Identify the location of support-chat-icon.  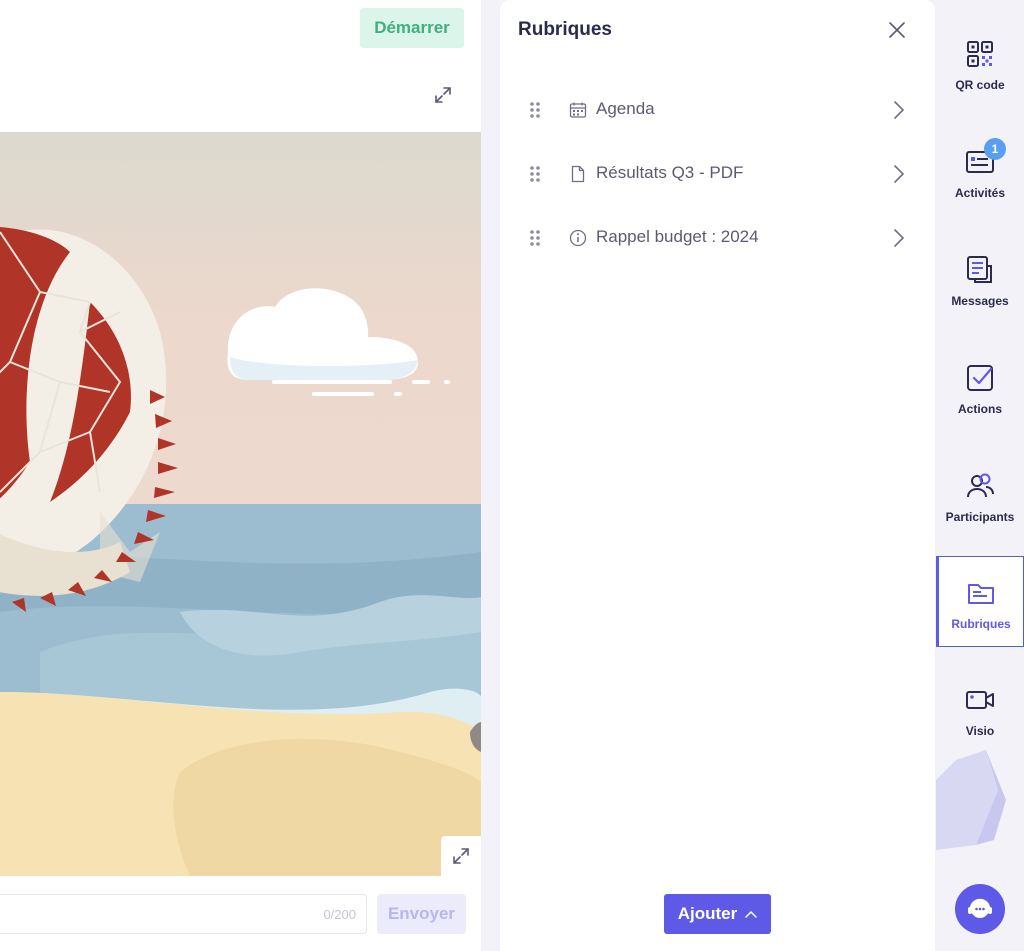
(980, 908).